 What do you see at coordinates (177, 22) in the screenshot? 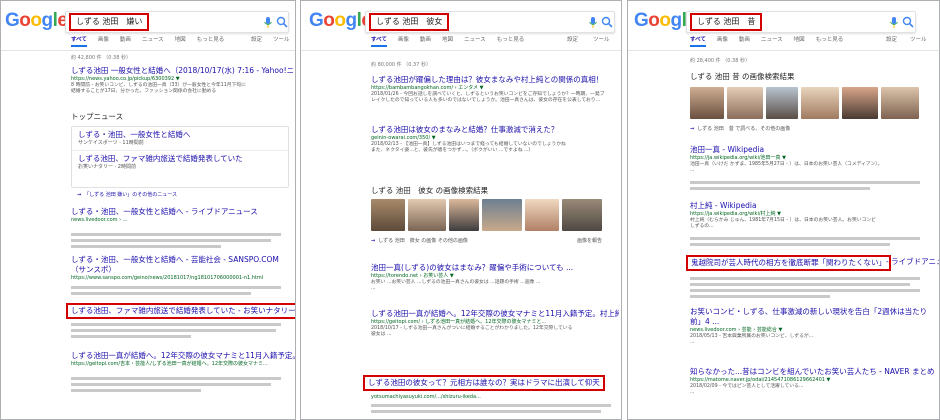
I see `search-box: しずる 池田 嫌い` at bounding box center [177, 22].